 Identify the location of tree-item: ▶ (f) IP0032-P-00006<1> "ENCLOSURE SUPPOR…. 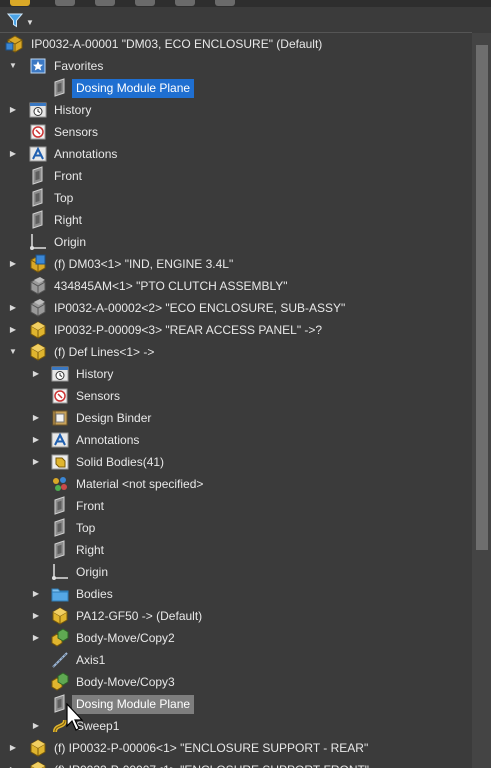
(191, 748).